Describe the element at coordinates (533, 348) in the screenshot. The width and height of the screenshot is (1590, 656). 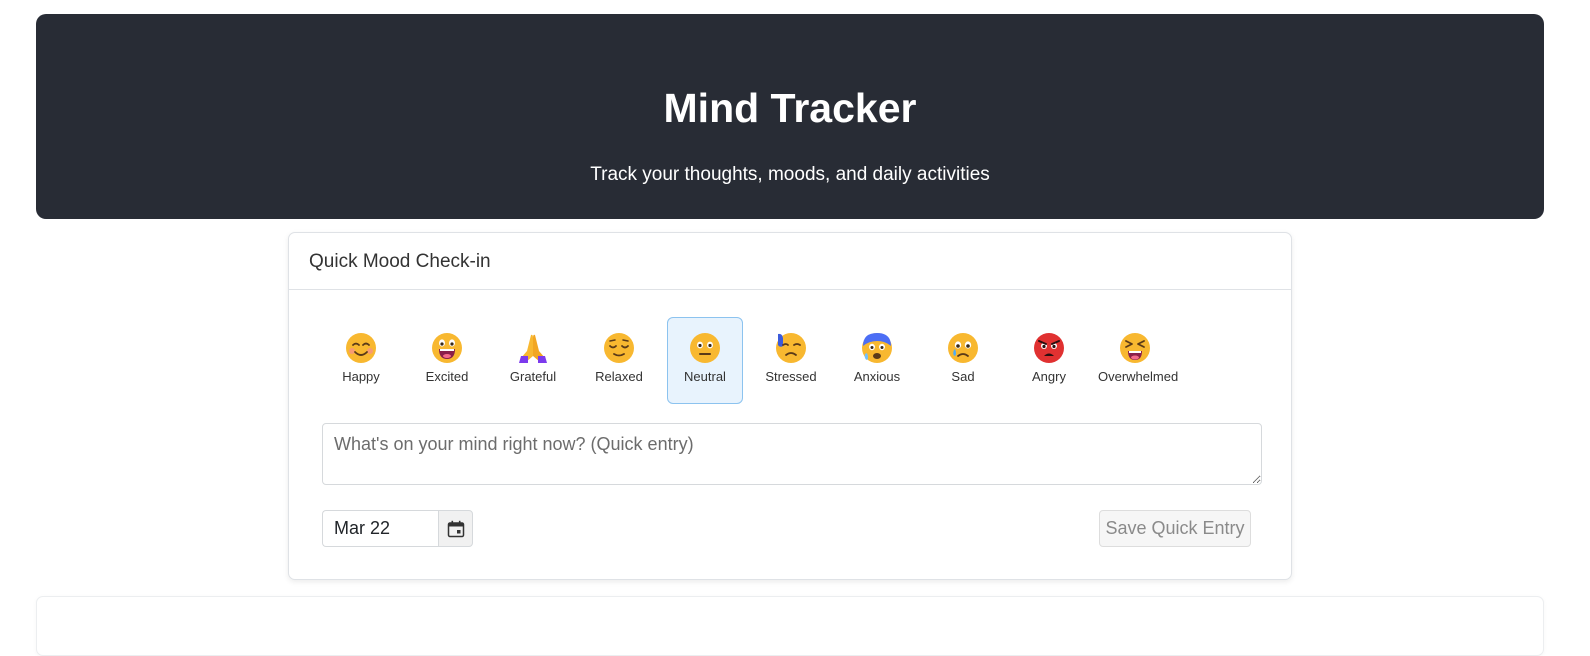
I see `folded-hands-icon` at that location.